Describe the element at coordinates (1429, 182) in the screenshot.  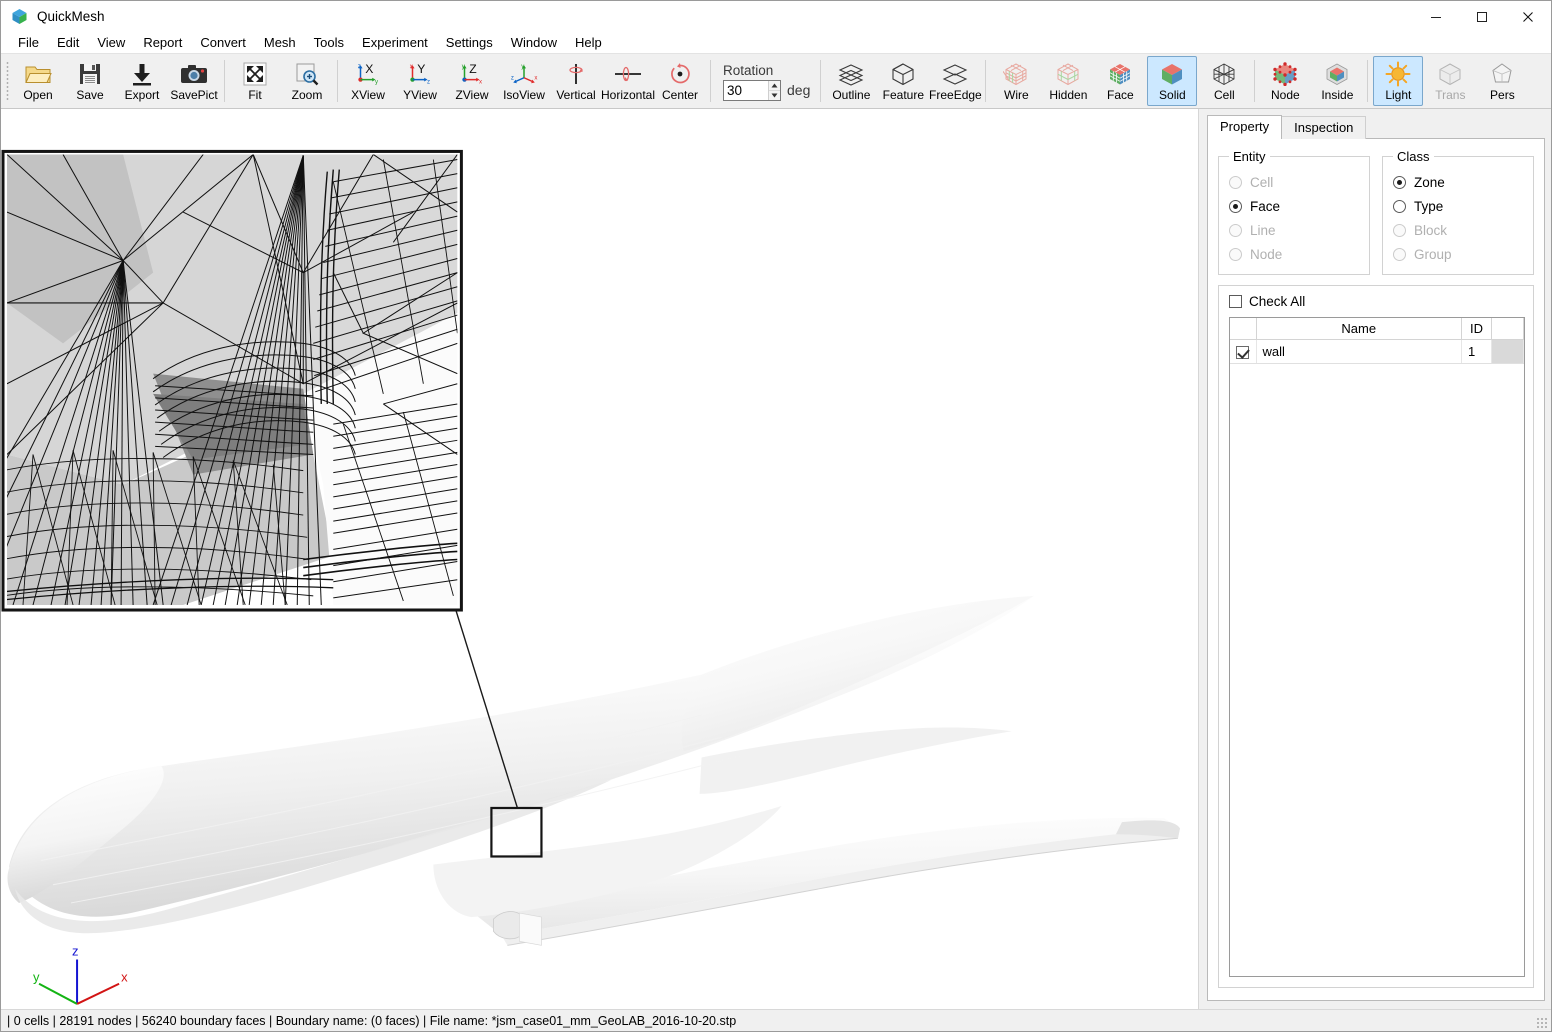
I see `class-option-zone-label: Zone` at that location.